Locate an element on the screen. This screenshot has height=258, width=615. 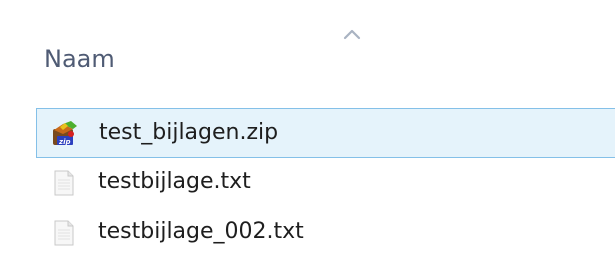
file-name: testbijlage_002.txt is located at coordinates (201, 231).